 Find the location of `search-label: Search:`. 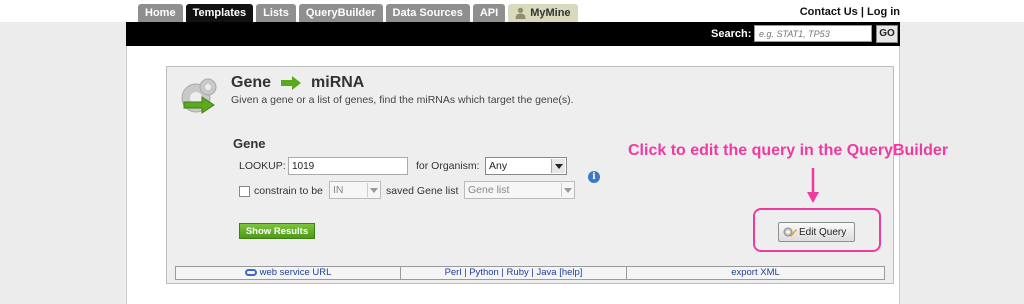

search-label: Search: is located at coordinates (731, 34).